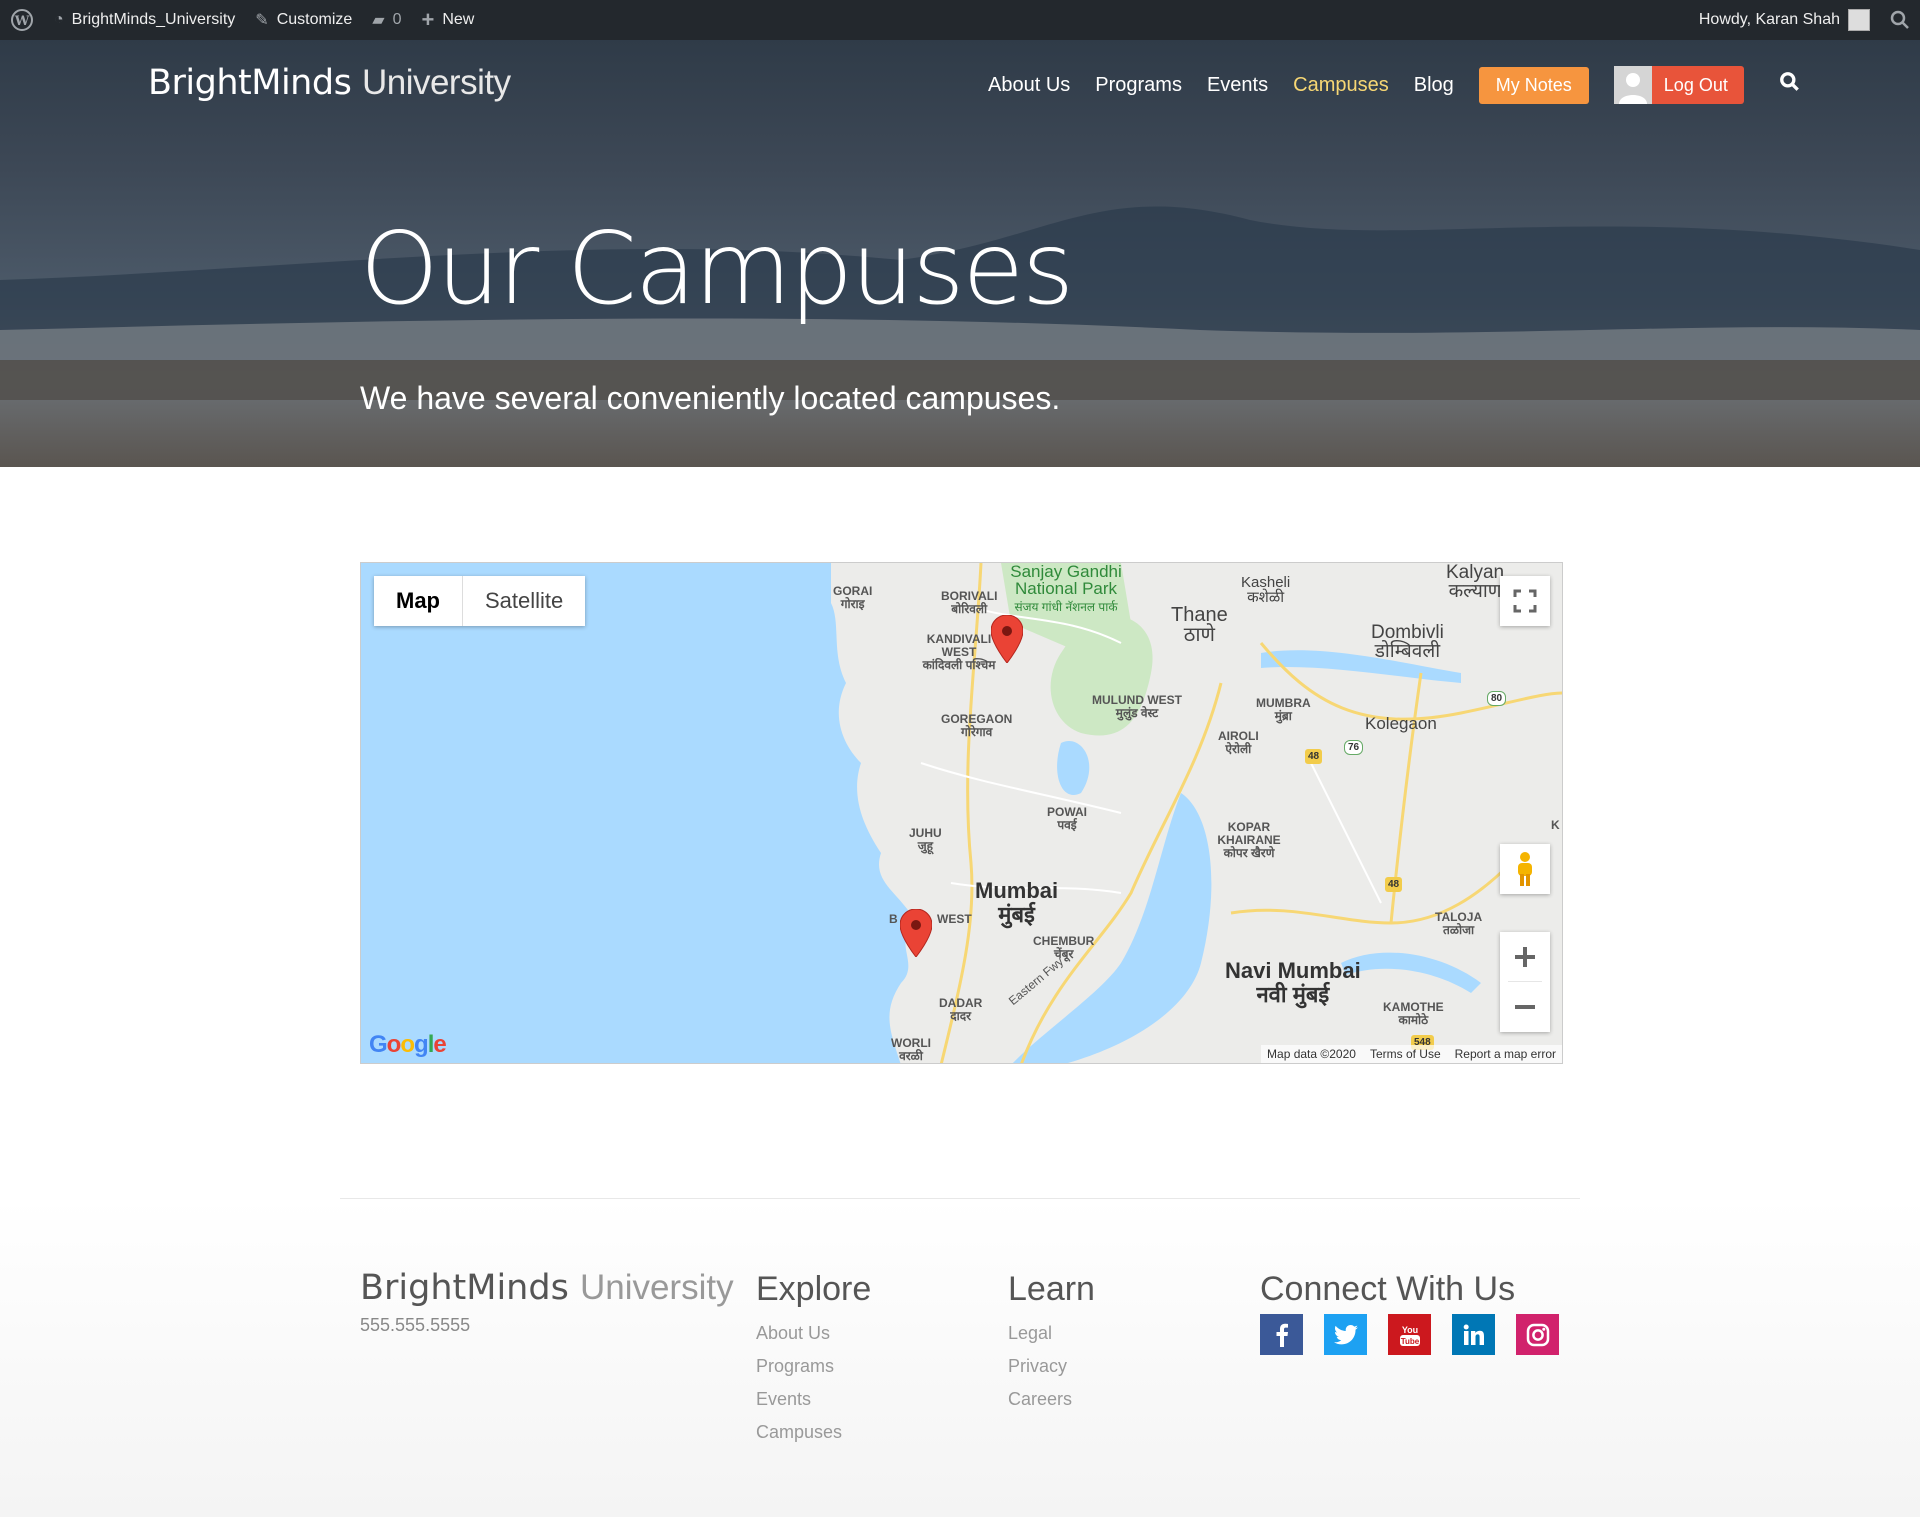  What do you see at coordinates (524, 601) in the screenshot?
I see `map-type-satellite-button: Satellite` at bounding box center [524, 601].